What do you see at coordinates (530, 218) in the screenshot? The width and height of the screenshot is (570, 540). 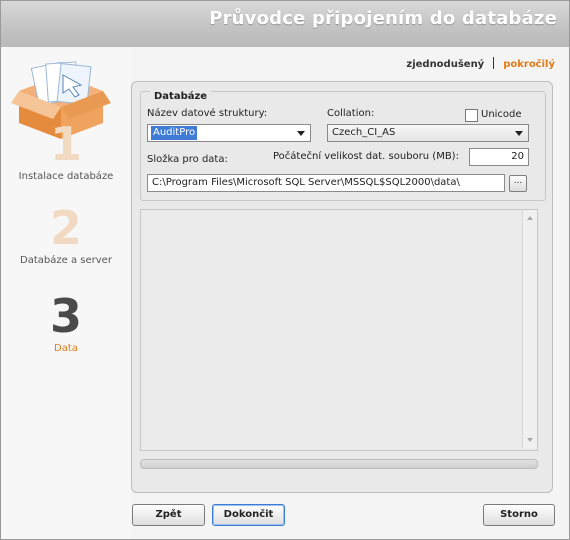 I see `scroll-up-icon` at bounding box center [530, 218].